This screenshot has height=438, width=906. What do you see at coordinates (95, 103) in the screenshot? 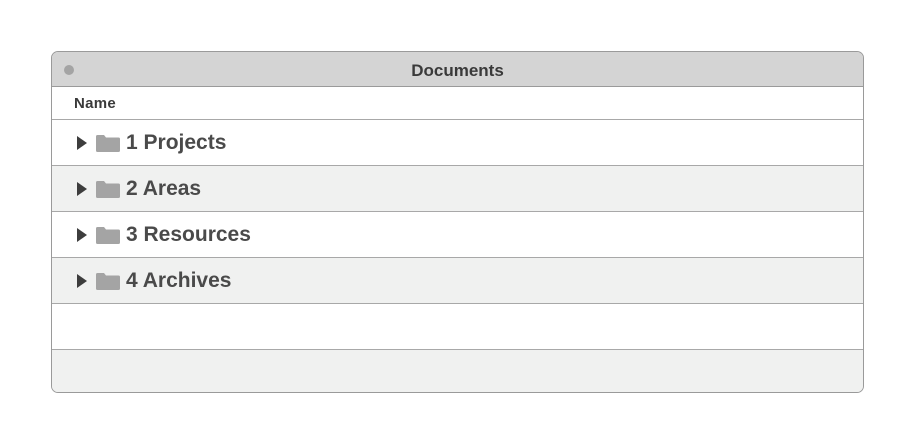
I see `column-header-name: Name` at bounding box center [95, 103].